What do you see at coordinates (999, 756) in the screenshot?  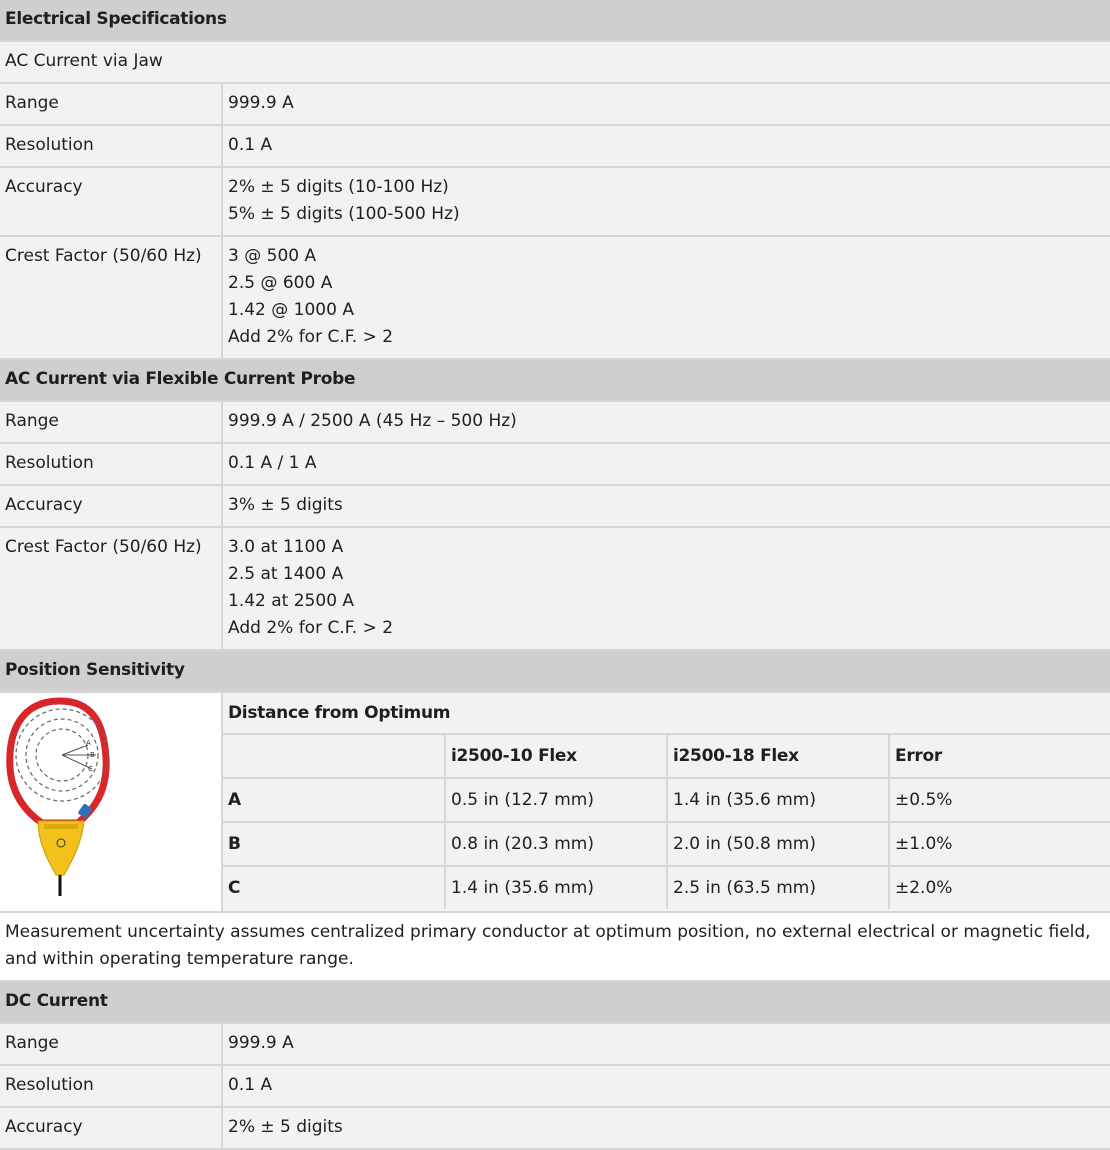 I see `column-header: Error` at bounding box center [999, 756].